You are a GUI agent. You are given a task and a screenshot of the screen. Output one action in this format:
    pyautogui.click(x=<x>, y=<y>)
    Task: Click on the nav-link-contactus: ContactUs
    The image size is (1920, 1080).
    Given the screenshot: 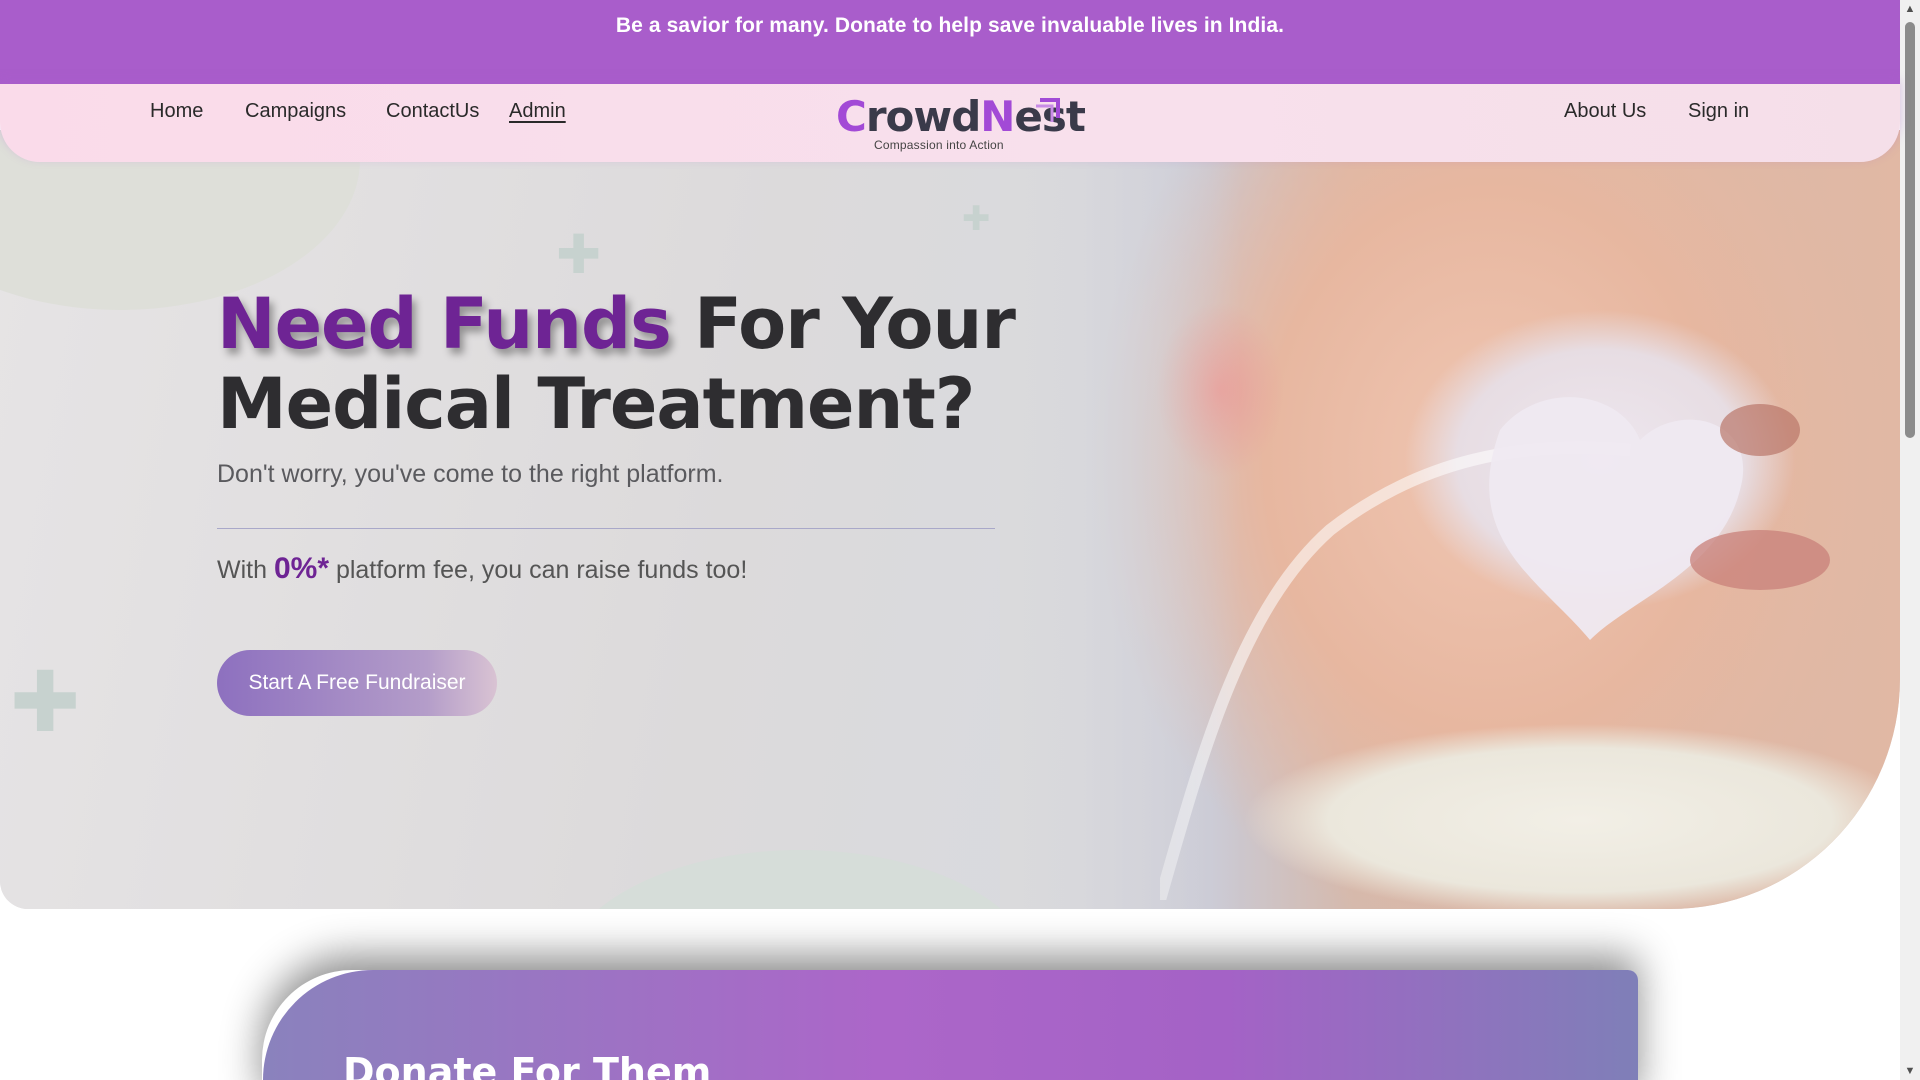 What is the action you would take?
    pyautogui.click(x=432, y=111)
    